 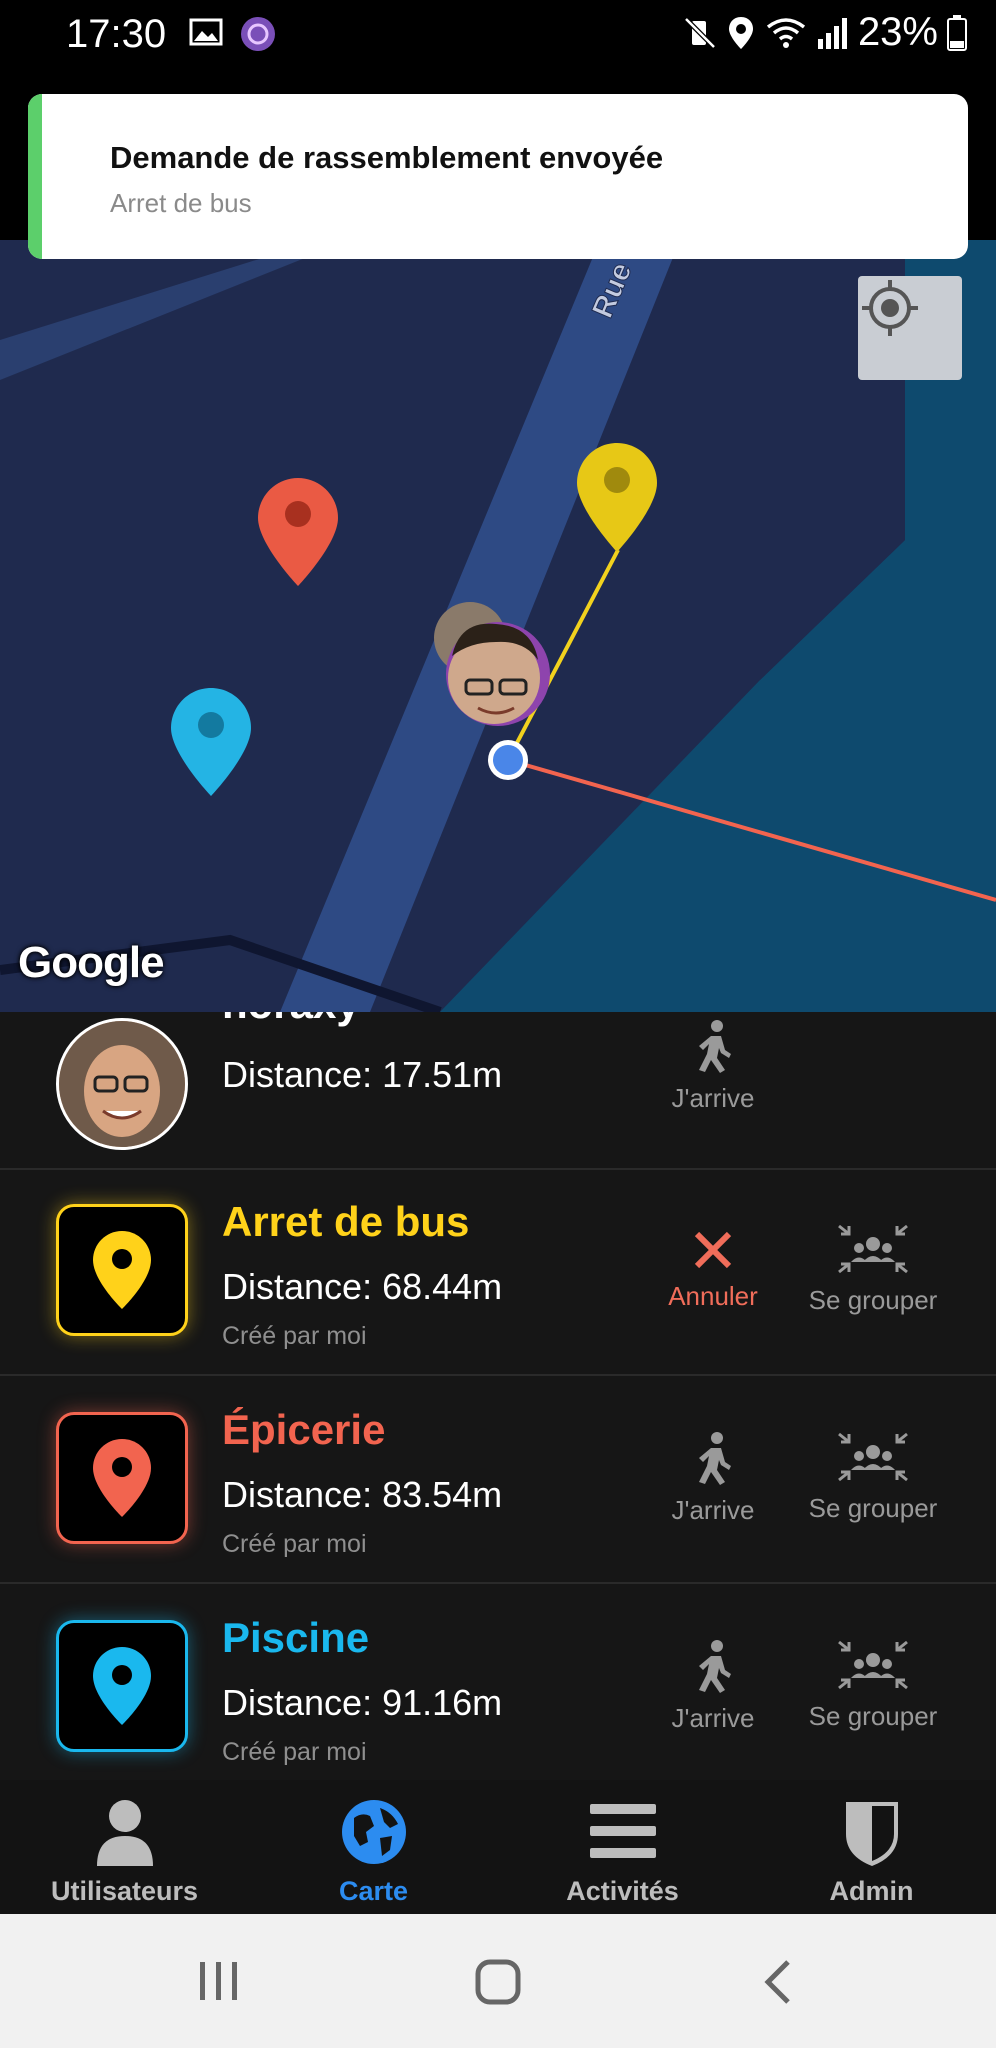 What do you see at coordinates (871, 1834) in the screenshot?
I see `shield-icon` at bounding box center [871, 1834].